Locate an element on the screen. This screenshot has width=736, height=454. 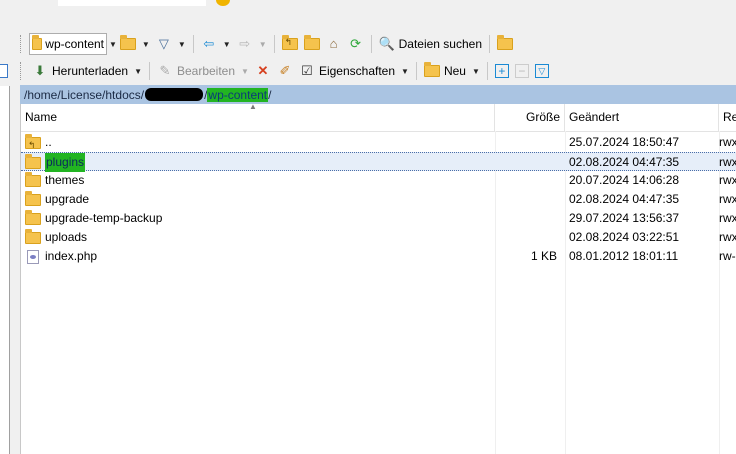
redacted-path-segment is located at coordinates (174, 94).